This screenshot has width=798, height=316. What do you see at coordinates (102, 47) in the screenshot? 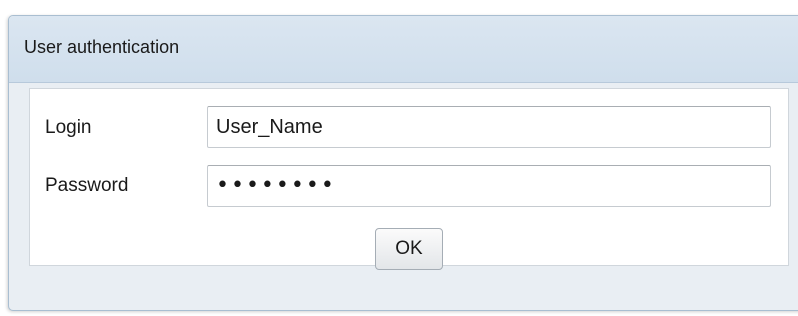
I see `dialog-title: User authentication` at bounding box center [102, 47].